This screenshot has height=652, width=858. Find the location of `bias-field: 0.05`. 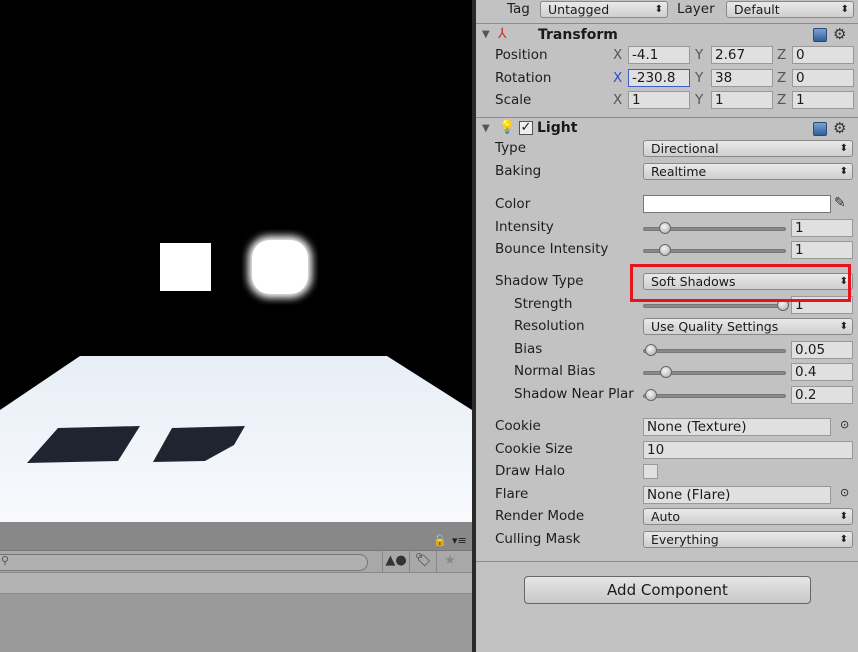

bias-field: 0.05 is located at coordinates (822, 350).